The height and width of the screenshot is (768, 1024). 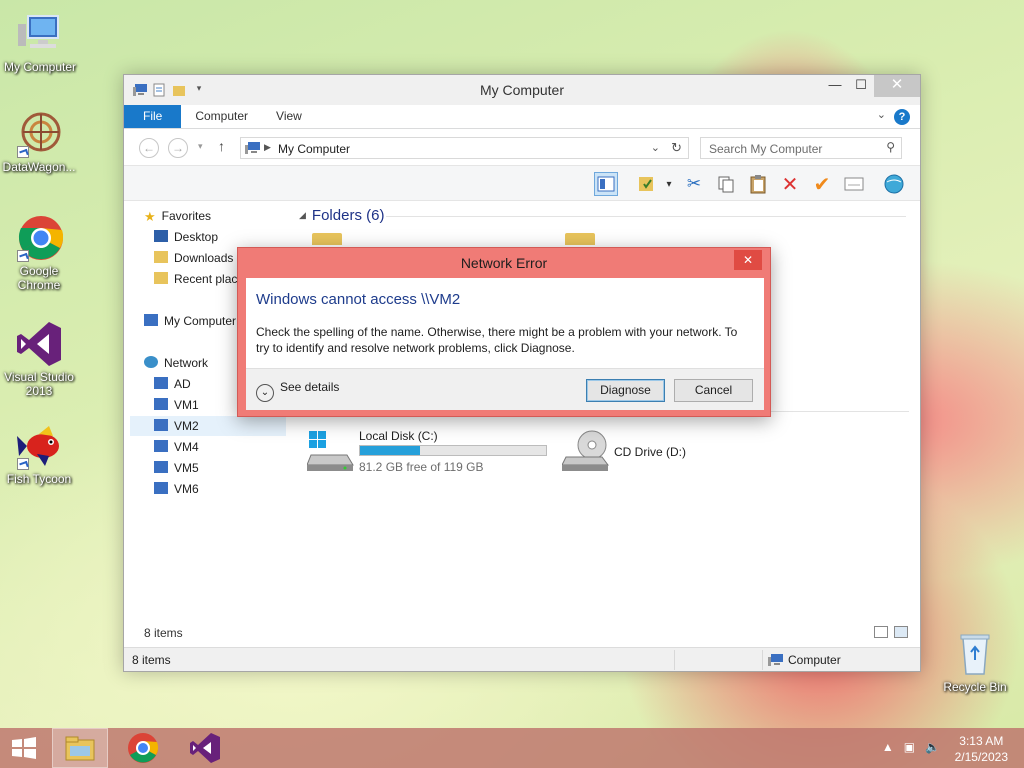 What do you see at coordinates (39, 344) in the screenshot?
I see `visual-studio-icon` at bounding box center [39, 344].